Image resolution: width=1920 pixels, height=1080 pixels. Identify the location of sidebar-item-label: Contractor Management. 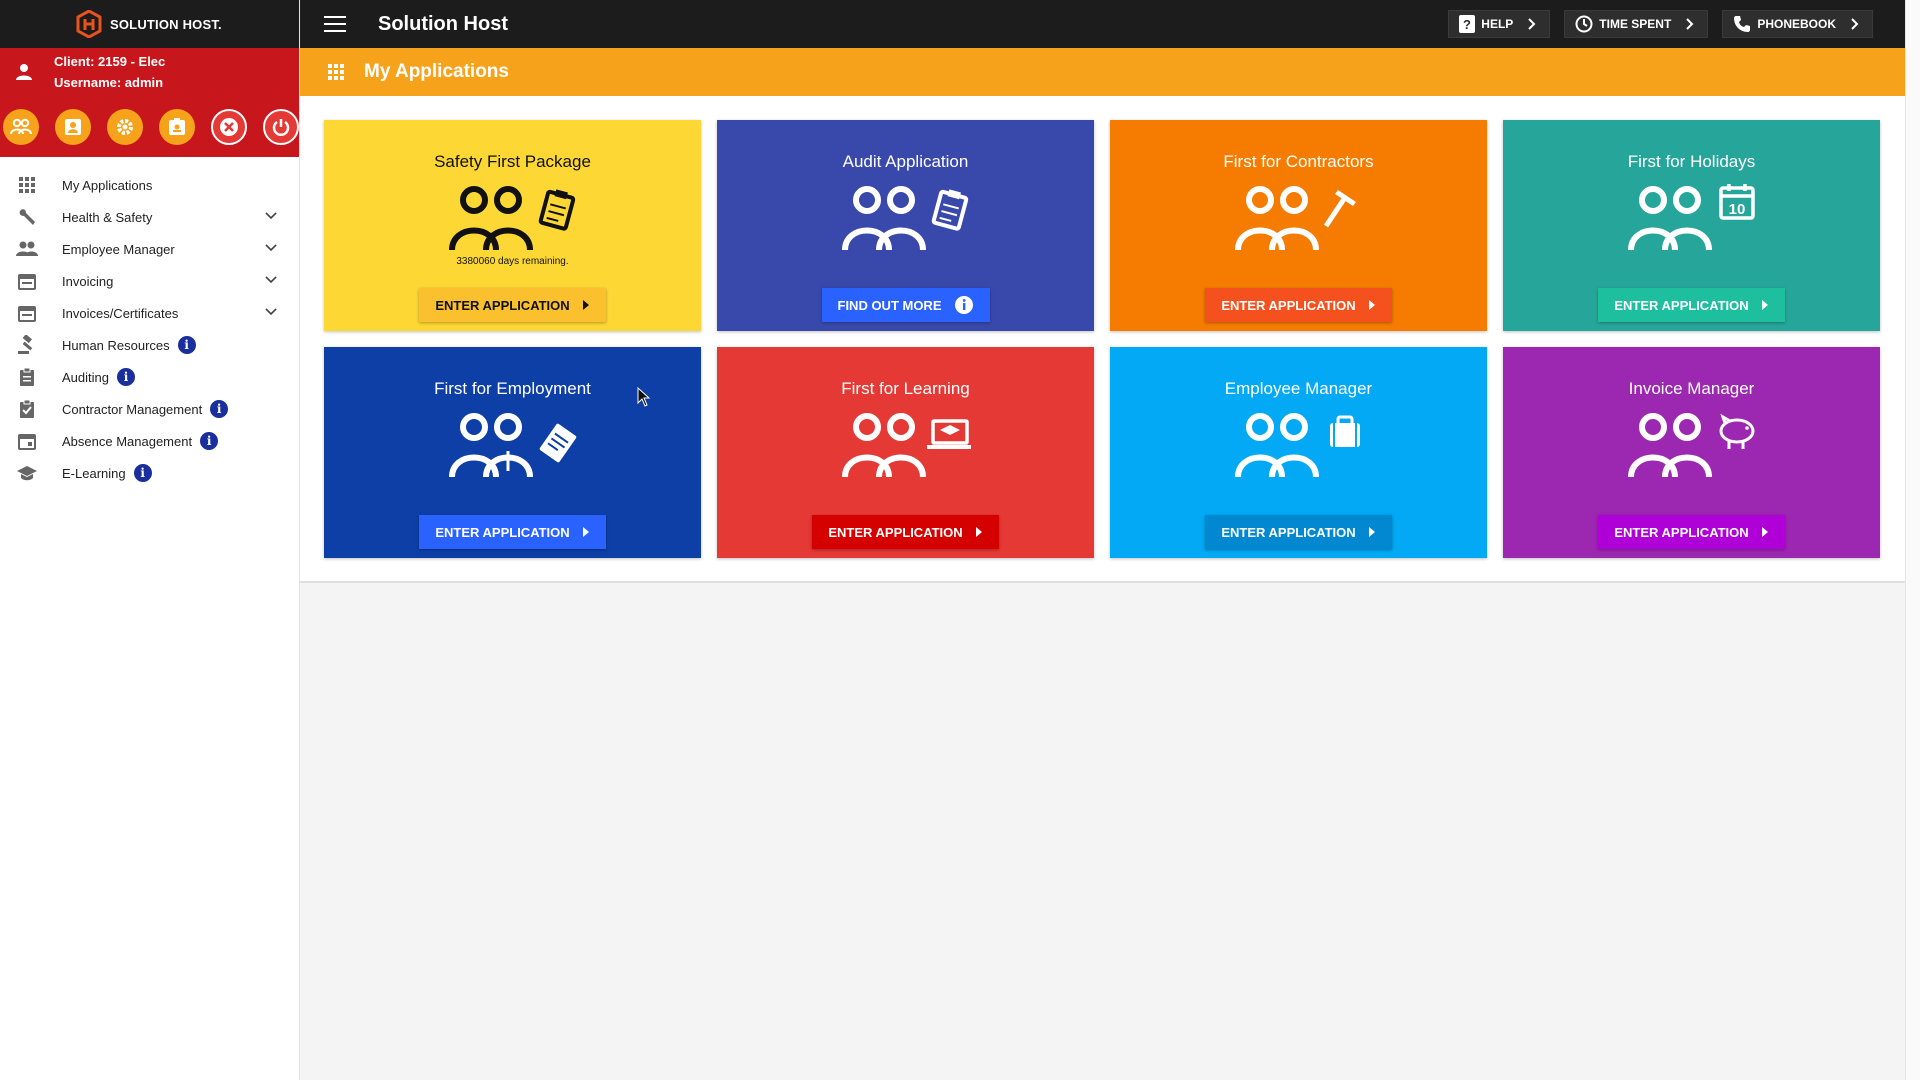
(132, 409).